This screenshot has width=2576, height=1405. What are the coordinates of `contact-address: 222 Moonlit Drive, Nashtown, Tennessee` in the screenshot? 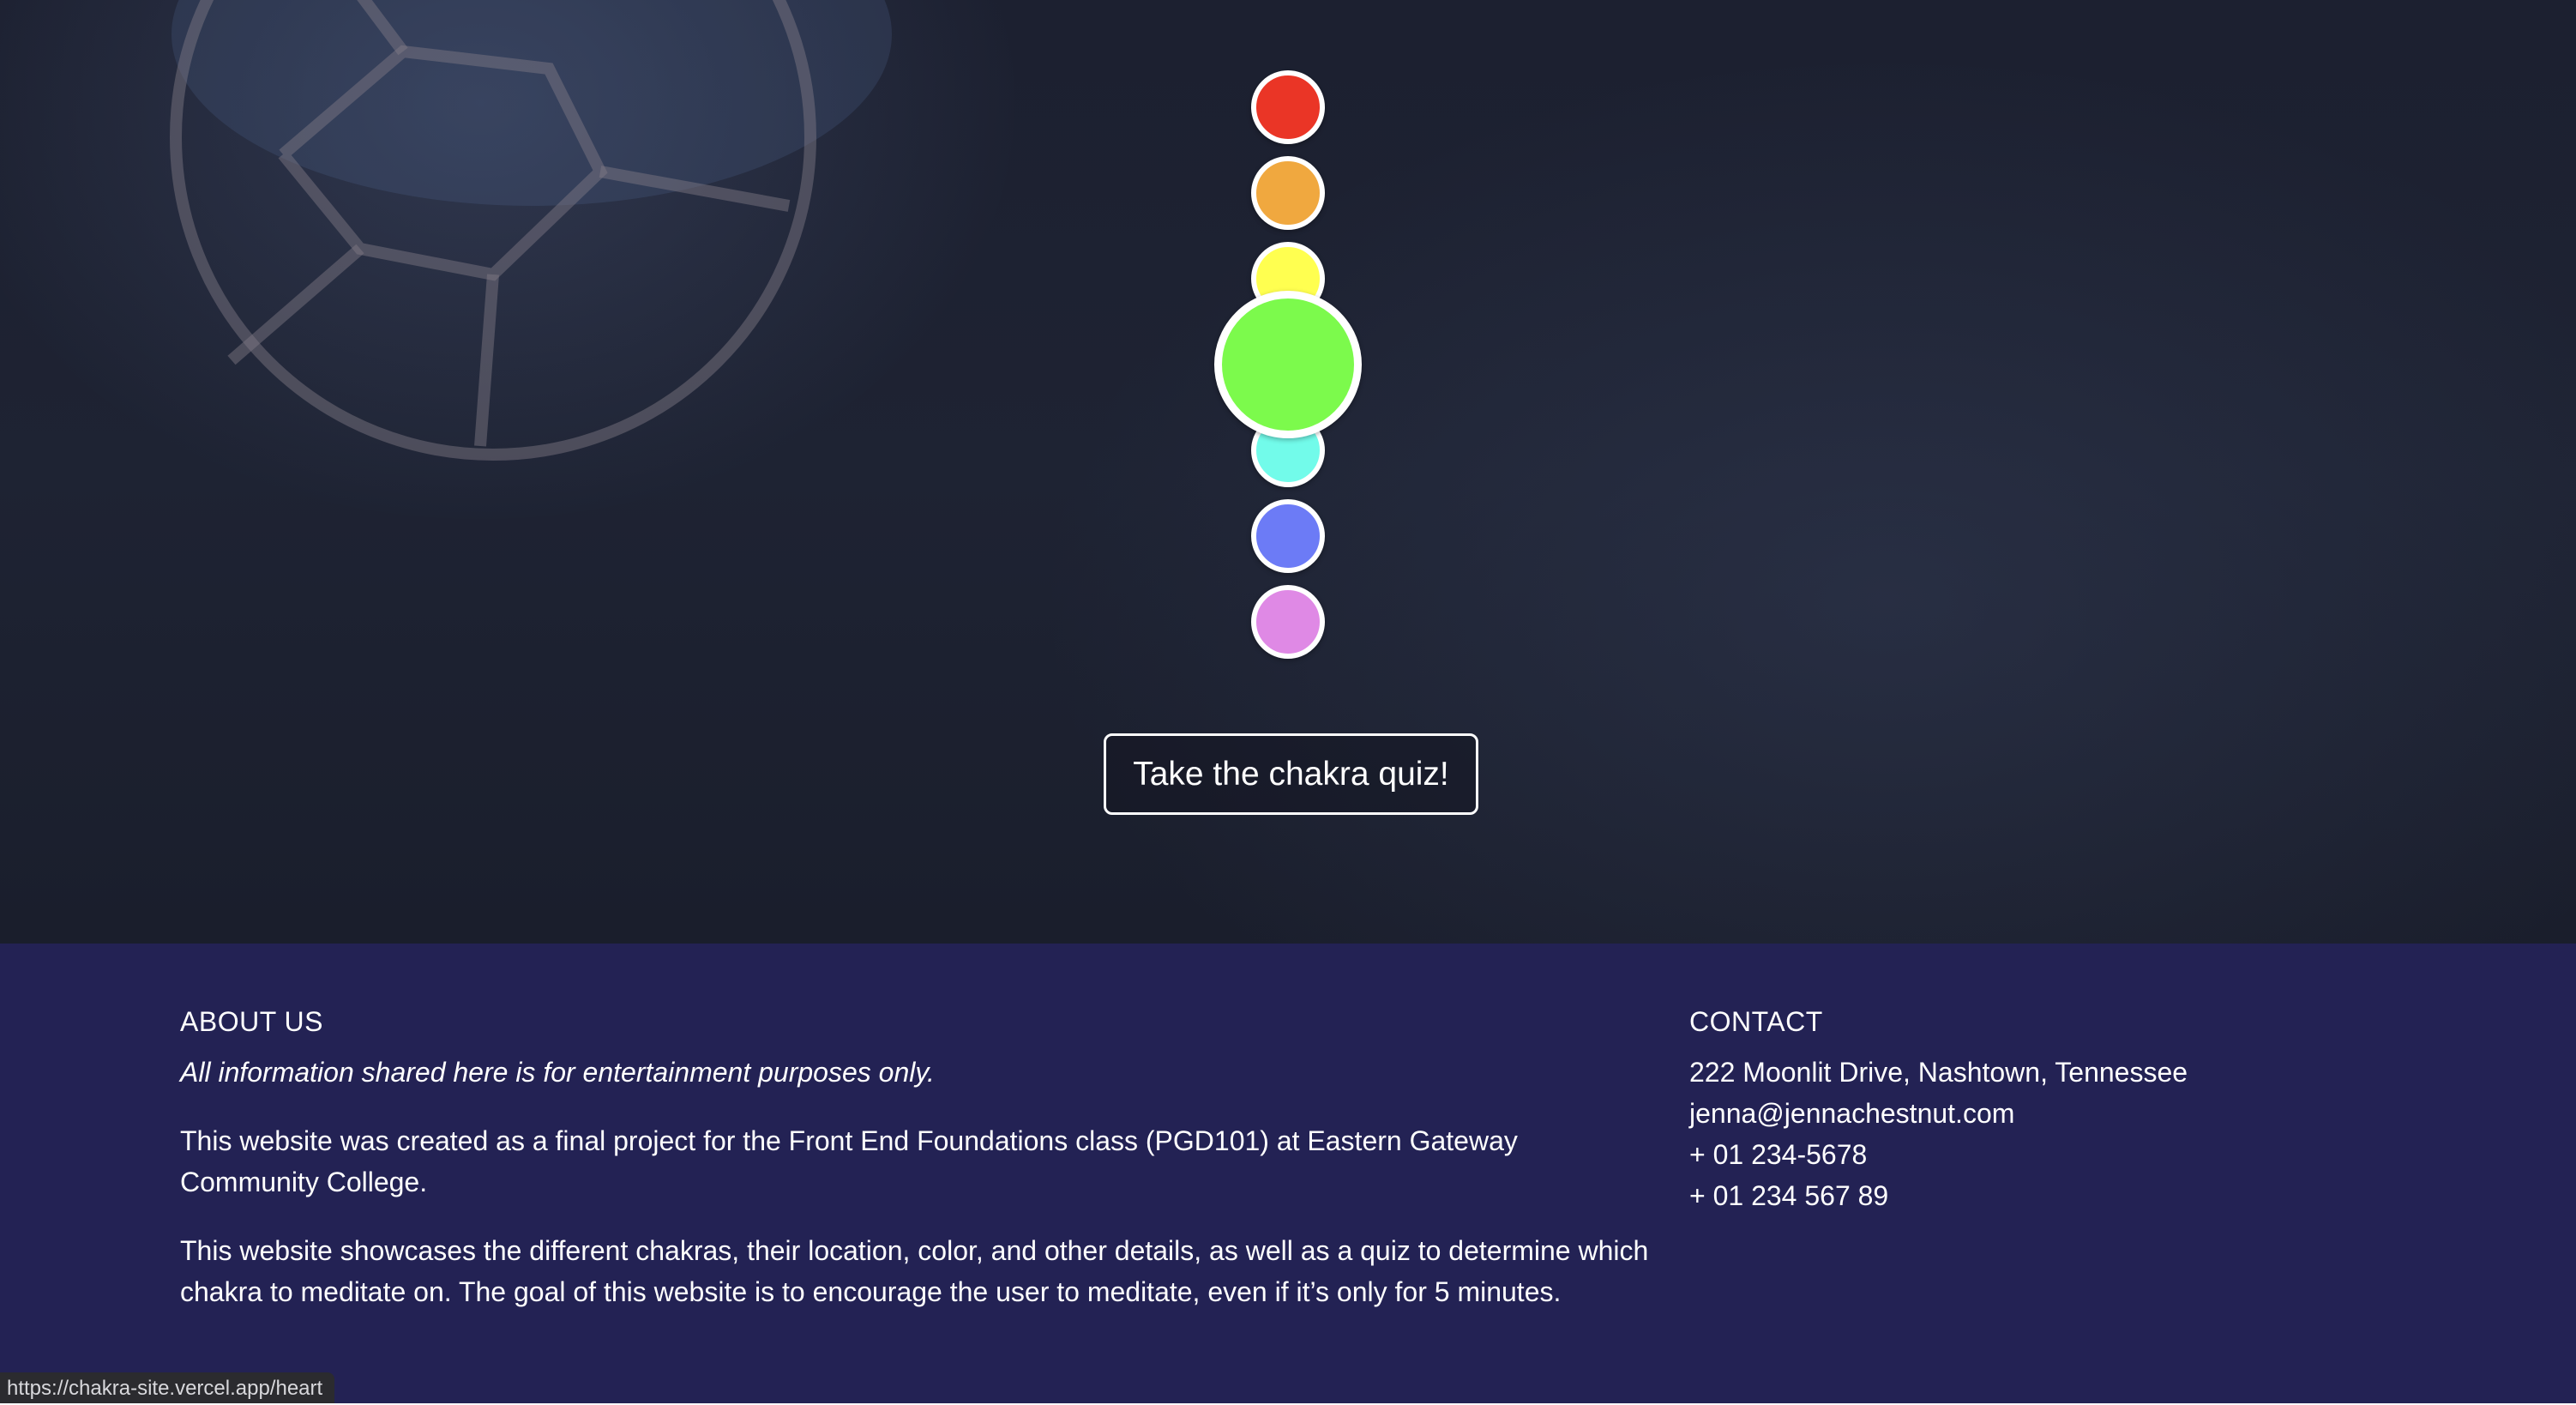 It's located at (1939, 1072).